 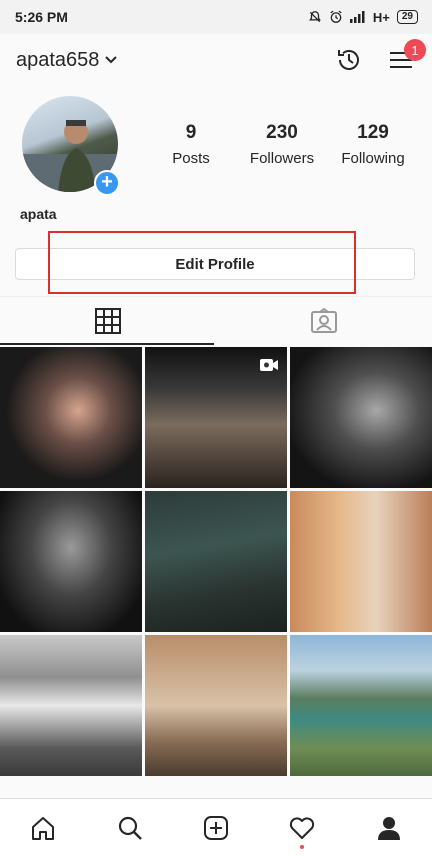 I want to click on archive-button, so click(x=349, y=60).